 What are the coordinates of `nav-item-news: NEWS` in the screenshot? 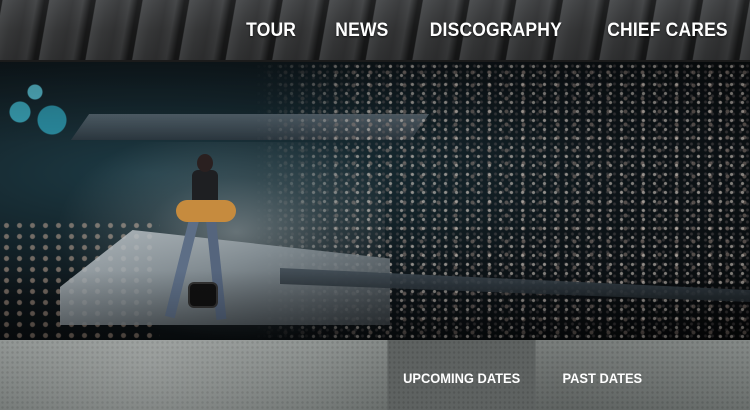 It's located at (361, 31).